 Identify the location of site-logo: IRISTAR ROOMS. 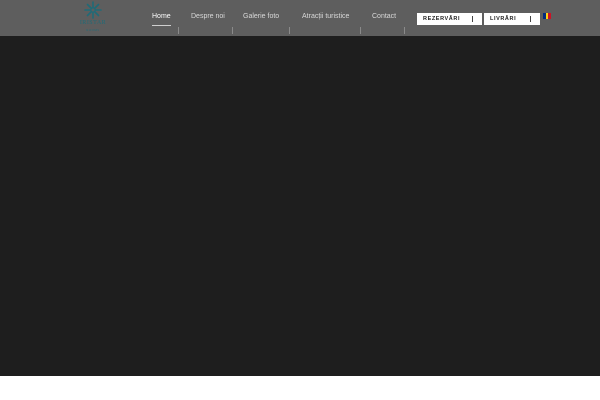
(93, 17).